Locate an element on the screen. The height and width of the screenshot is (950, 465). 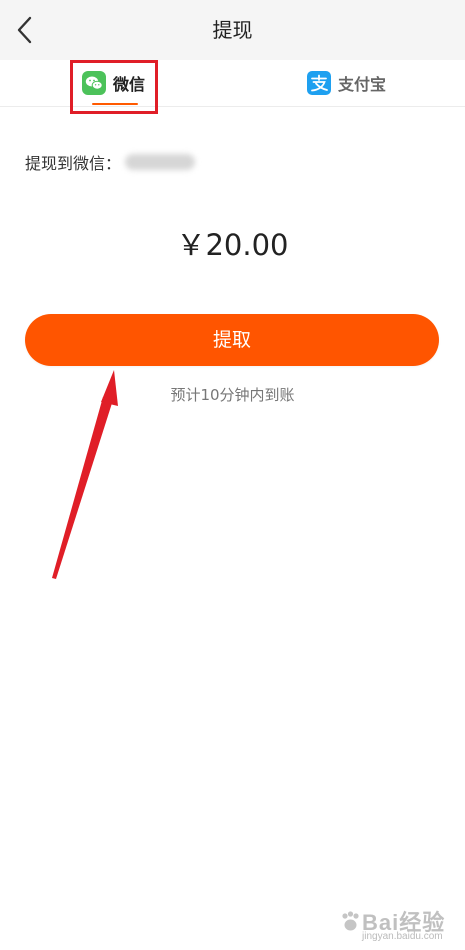
withdraw-target-label: 提现到微信： is located at coordinates (73, 163).